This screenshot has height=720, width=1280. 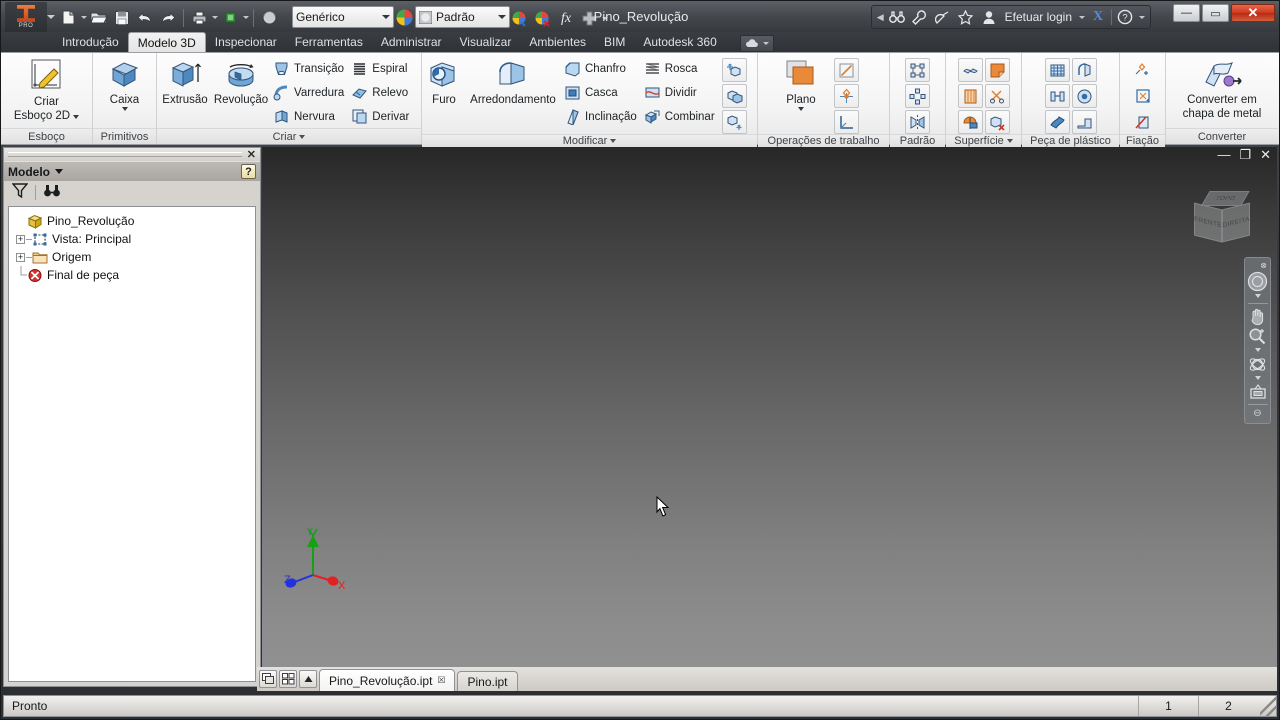 What do you see at coordinates (734, 122) in the screenshot?
I see `move-body-icon` at bounding box center [734, 122].